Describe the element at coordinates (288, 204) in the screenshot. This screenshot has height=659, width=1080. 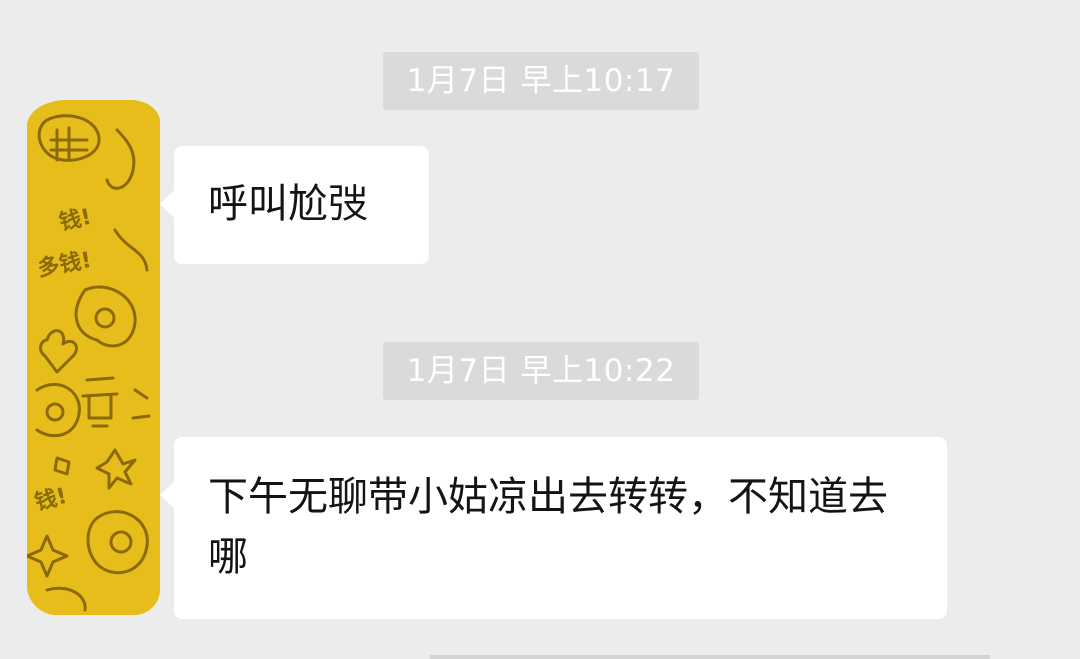
I see `message-text: 呼叫尬弢` at that location.